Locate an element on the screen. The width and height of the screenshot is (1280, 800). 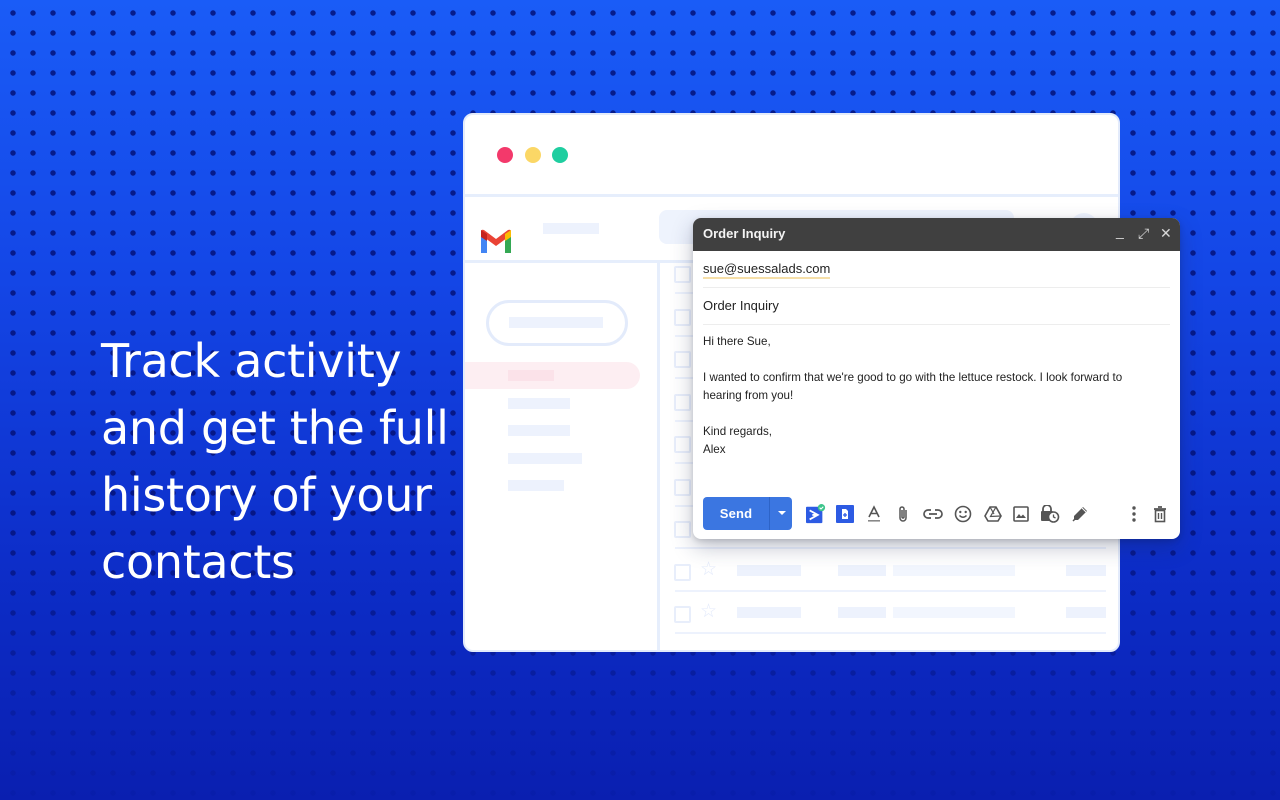
tracking-extension-icon is located at coordinates (816, 514).